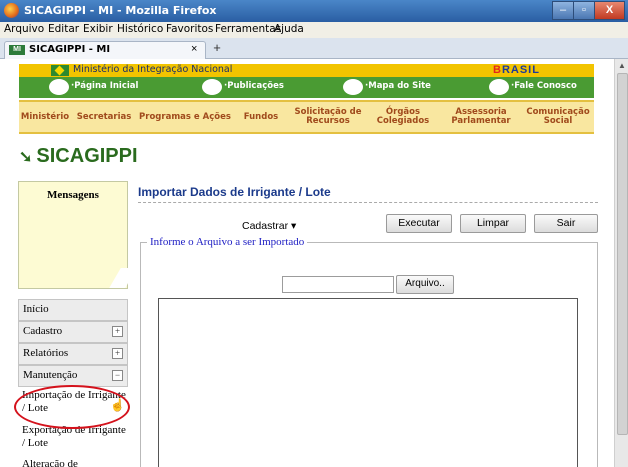 Image resolution: width=628 pixels, height=467 pixels. Describe the element at coordinates (212, 87) in the screenshot. I see `publications-icon` at that location.